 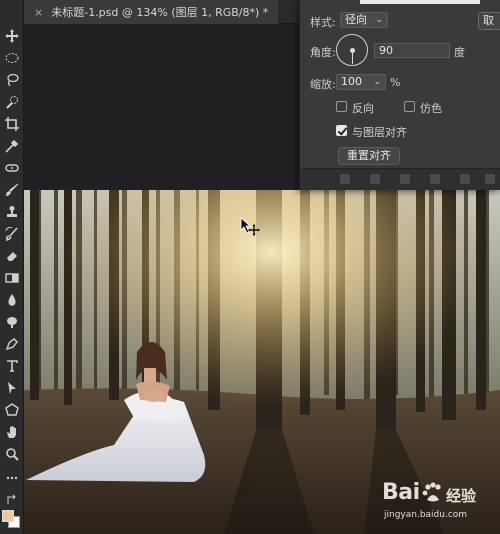 What do you see at coordinates (12, 36) in the screenshot?
I see `move-icon` at bounding box center [12, 36].